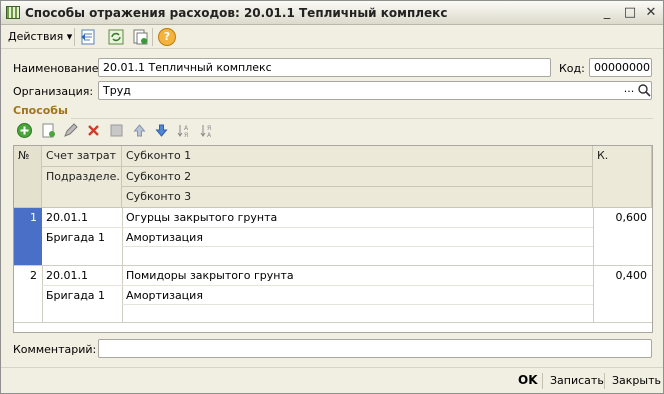 The height and width of the screenshot is (394, 664). I want to click on search-icon, so click(644, 90).